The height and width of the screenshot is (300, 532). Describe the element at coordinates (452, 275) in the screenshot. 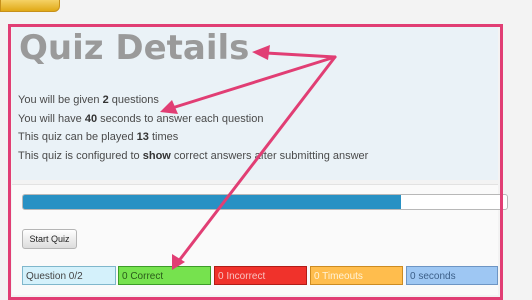

I see `seconds-counter: 0 seconds` at that location.